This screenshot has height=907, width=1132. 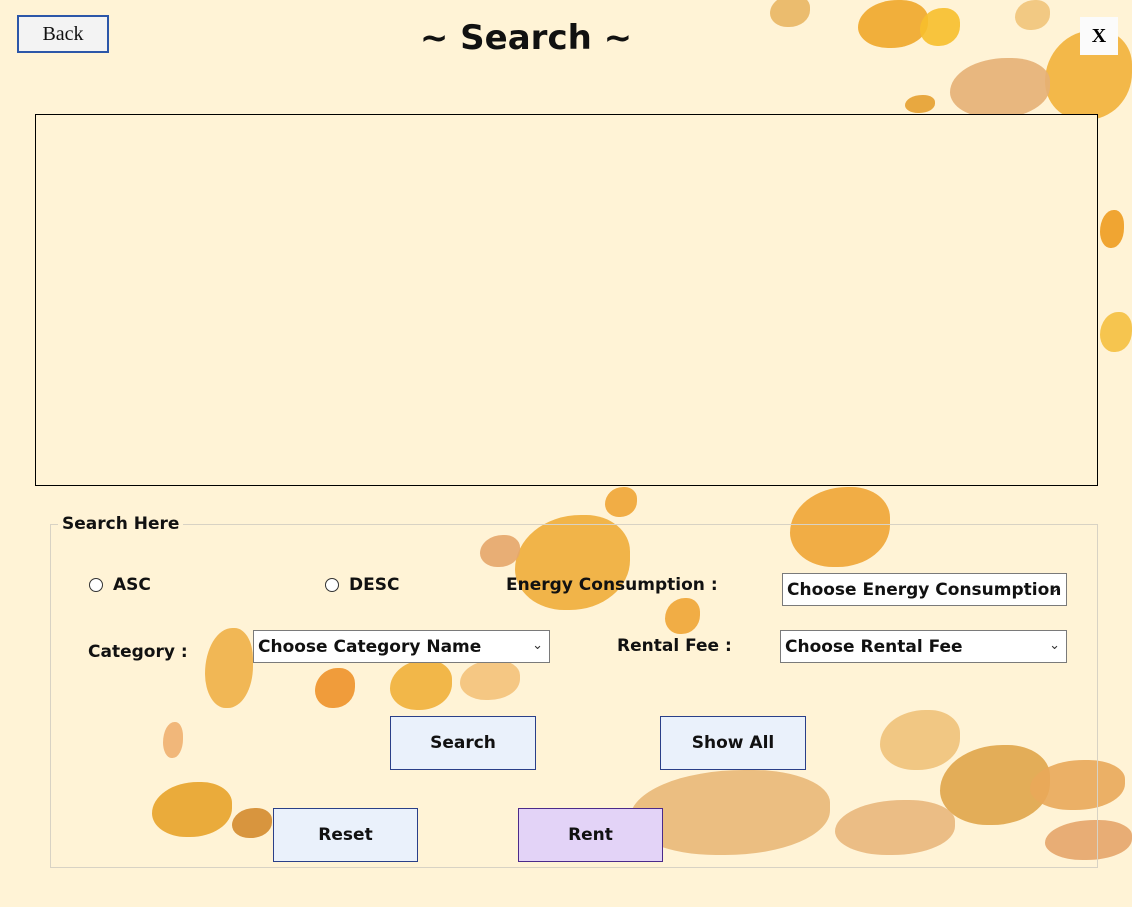 I want to click on desc-radio, so click(x=332, y=585).